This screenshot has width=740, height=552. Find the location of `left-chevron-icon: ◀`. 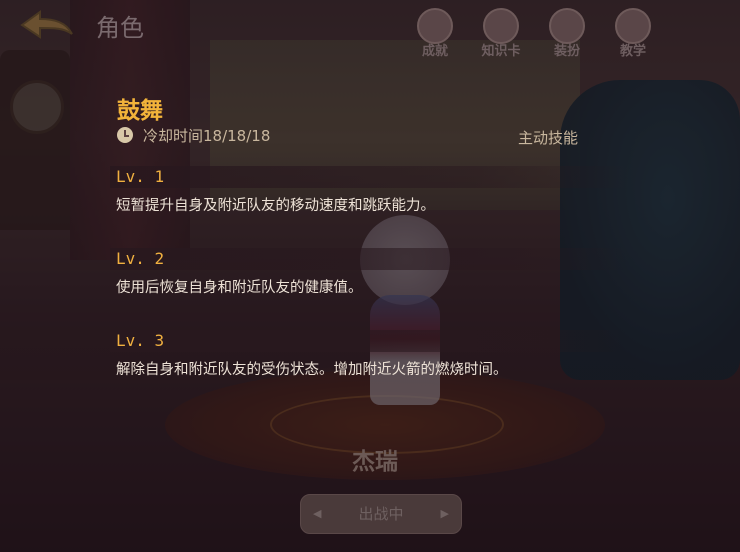

left-chevron-icon: ◀ is located at coordinates (317, 513).